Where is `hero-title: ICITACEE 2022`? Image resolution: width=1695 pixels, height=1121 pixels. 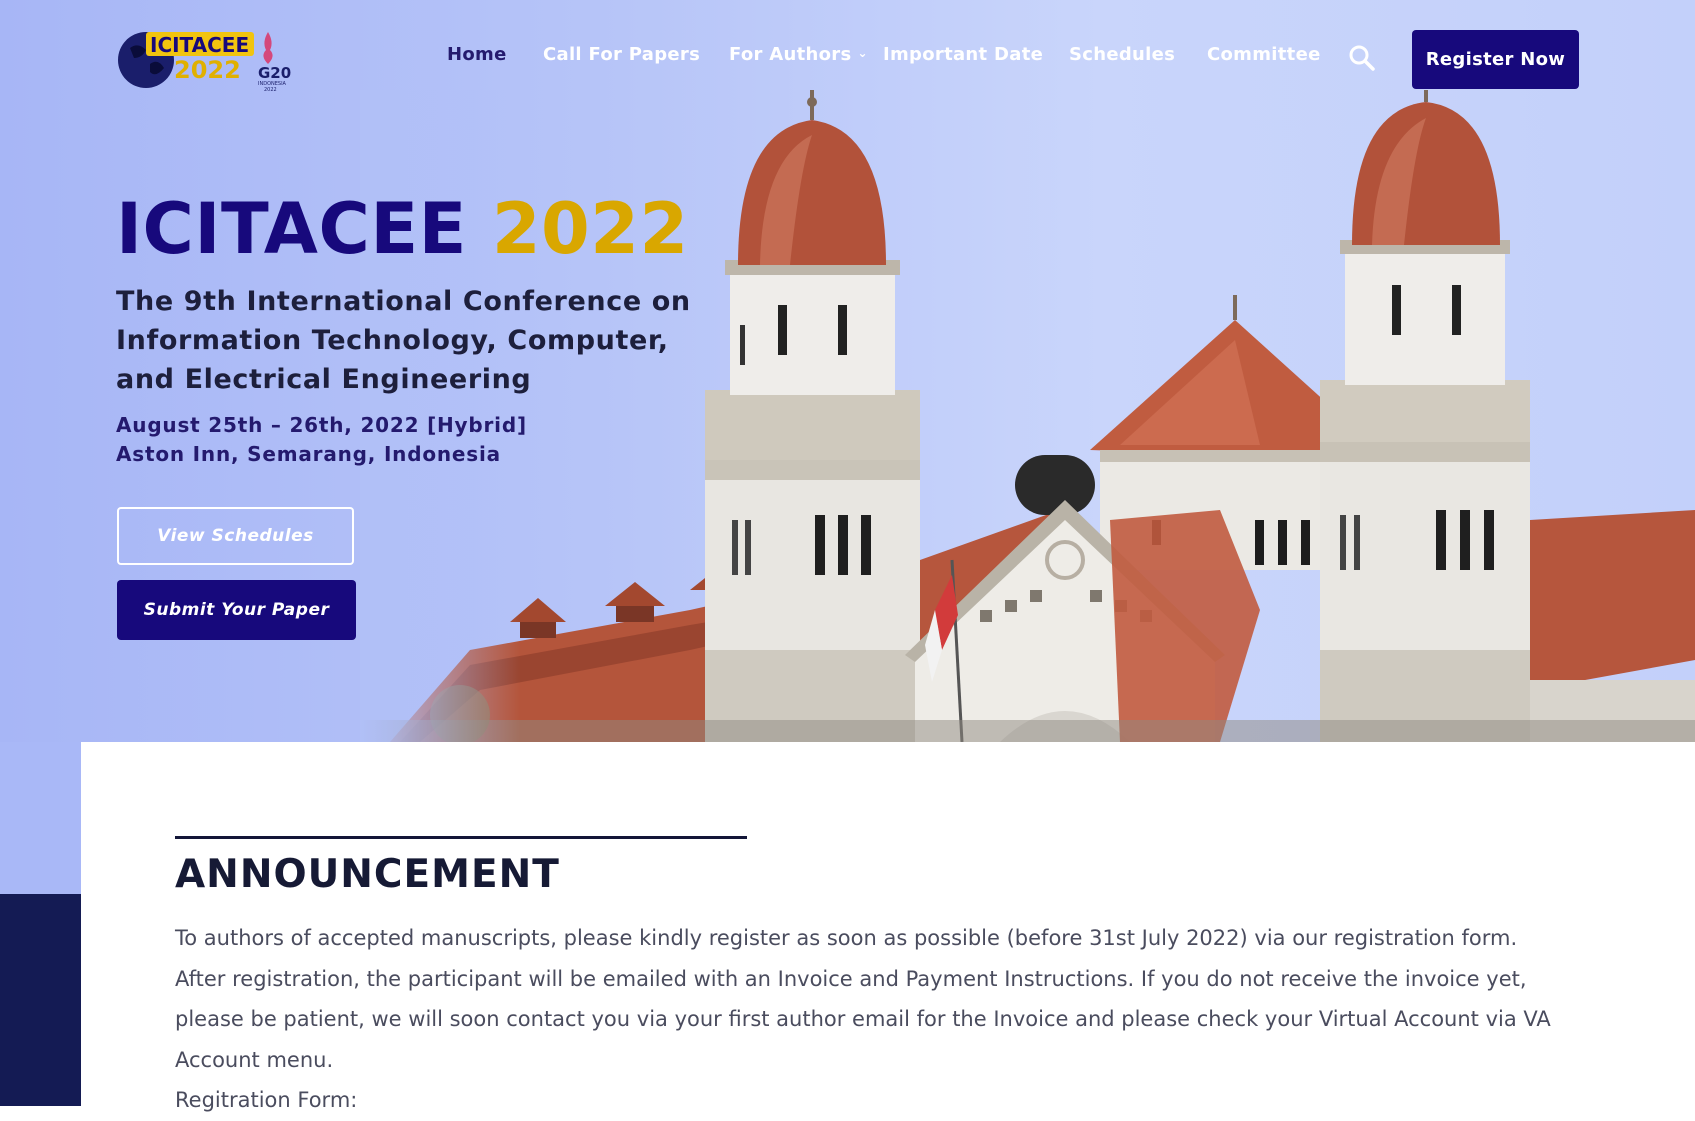
hero-title: ICITACEE 2022 is located at coordinates (402, 229).